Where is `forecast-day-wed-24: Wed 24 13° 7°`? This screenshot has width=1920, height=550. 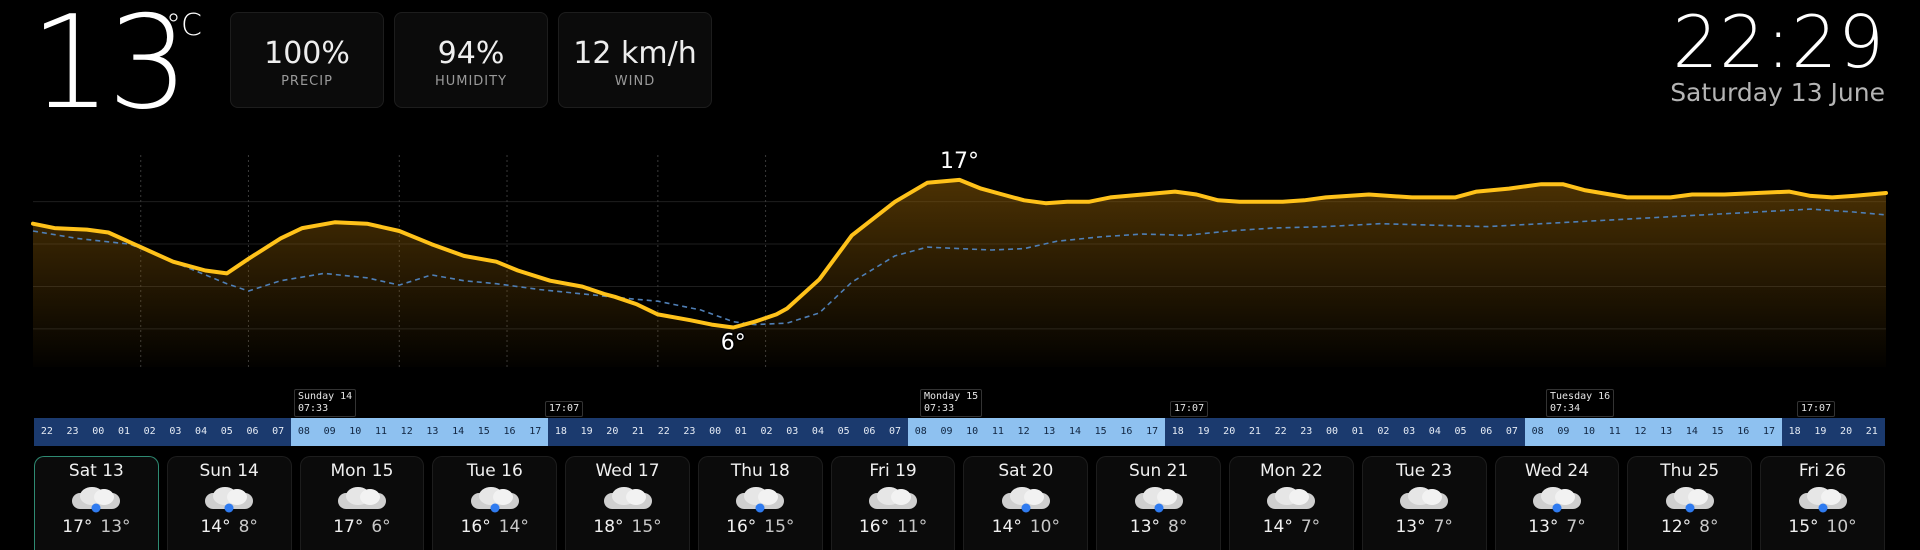 forecast-day-wed-24: Wed 24 13° 7° is located at coordinates (1557, 503).